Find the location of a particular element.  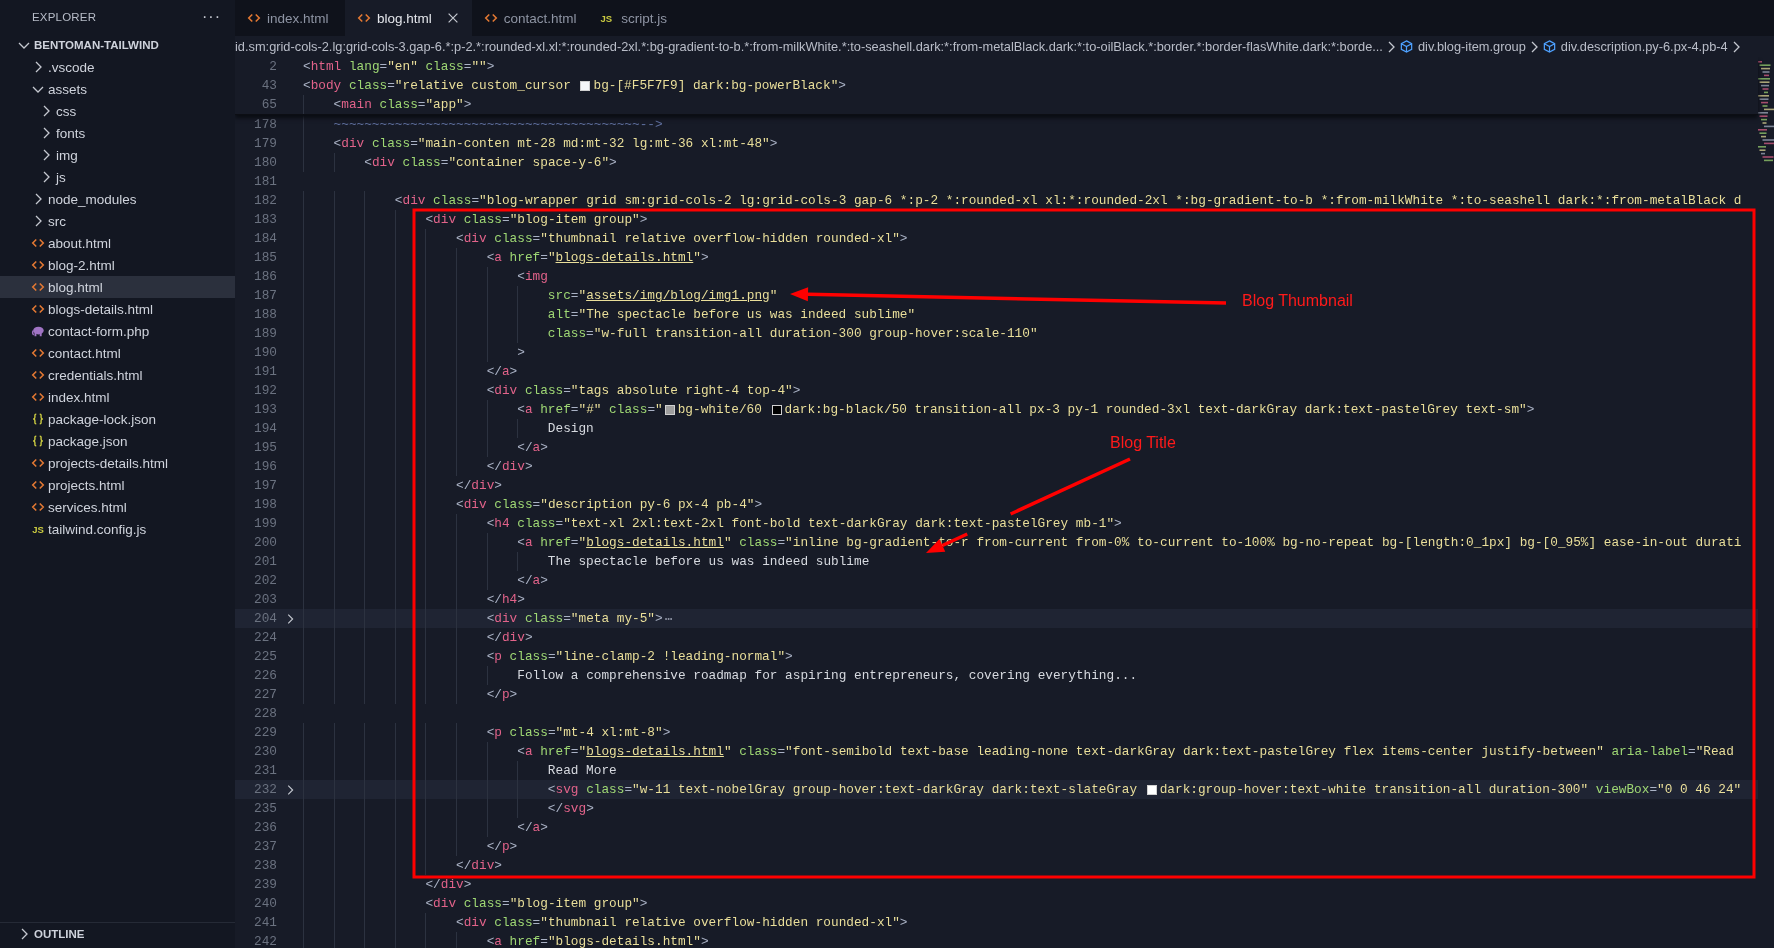

folded-ellipsis: ⋯ is located at coordinates (668, 618).